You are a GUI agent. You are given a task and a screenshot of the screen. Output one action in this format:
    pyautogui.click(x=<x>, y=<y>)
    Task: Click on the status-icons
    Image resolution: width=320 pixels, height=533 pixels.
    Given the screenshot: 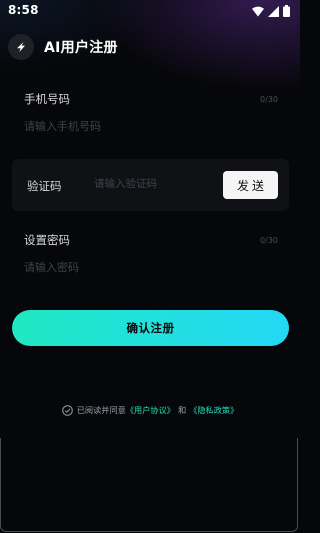 What is the action you would take?
    pyautogui.click(x=271, y=11)
    